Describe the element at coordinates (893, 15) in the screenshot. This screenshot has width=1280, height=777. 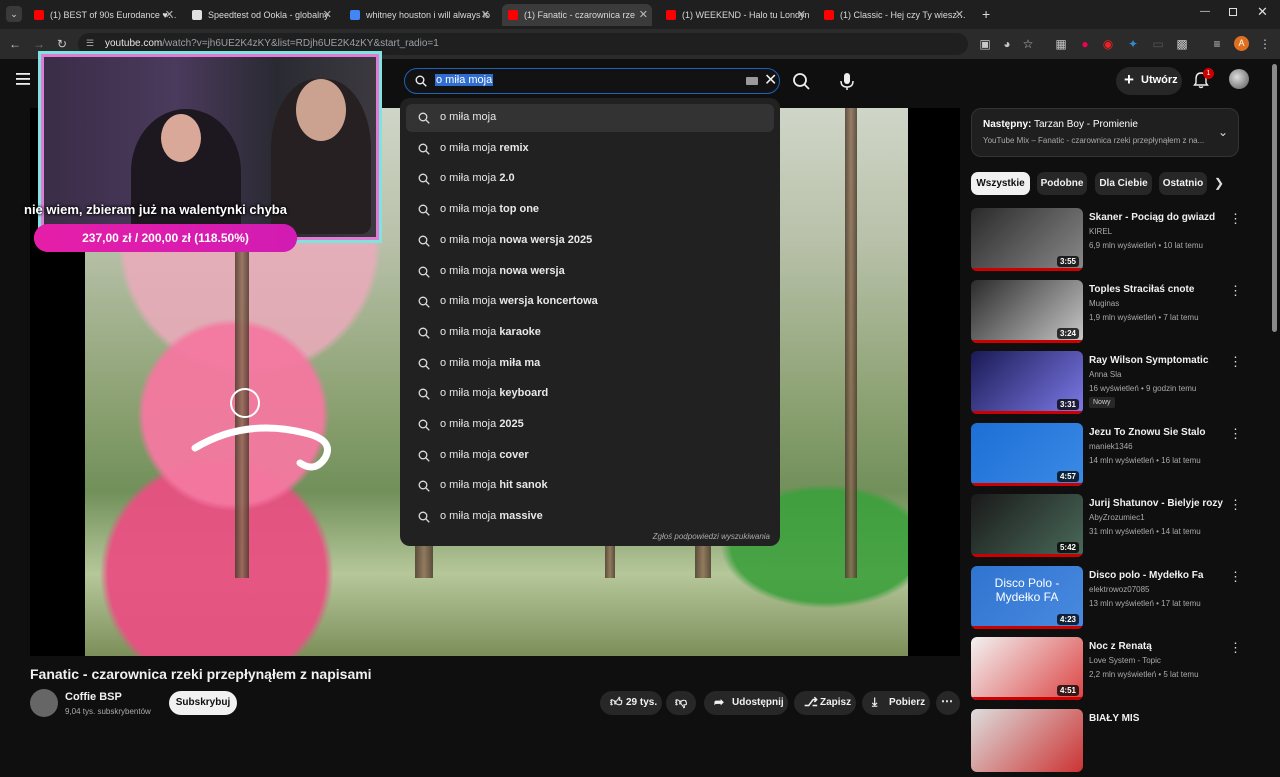
I see `browser-tab: (1) Classic - Hej czy Ty wiesz - Y ✕` at that location.